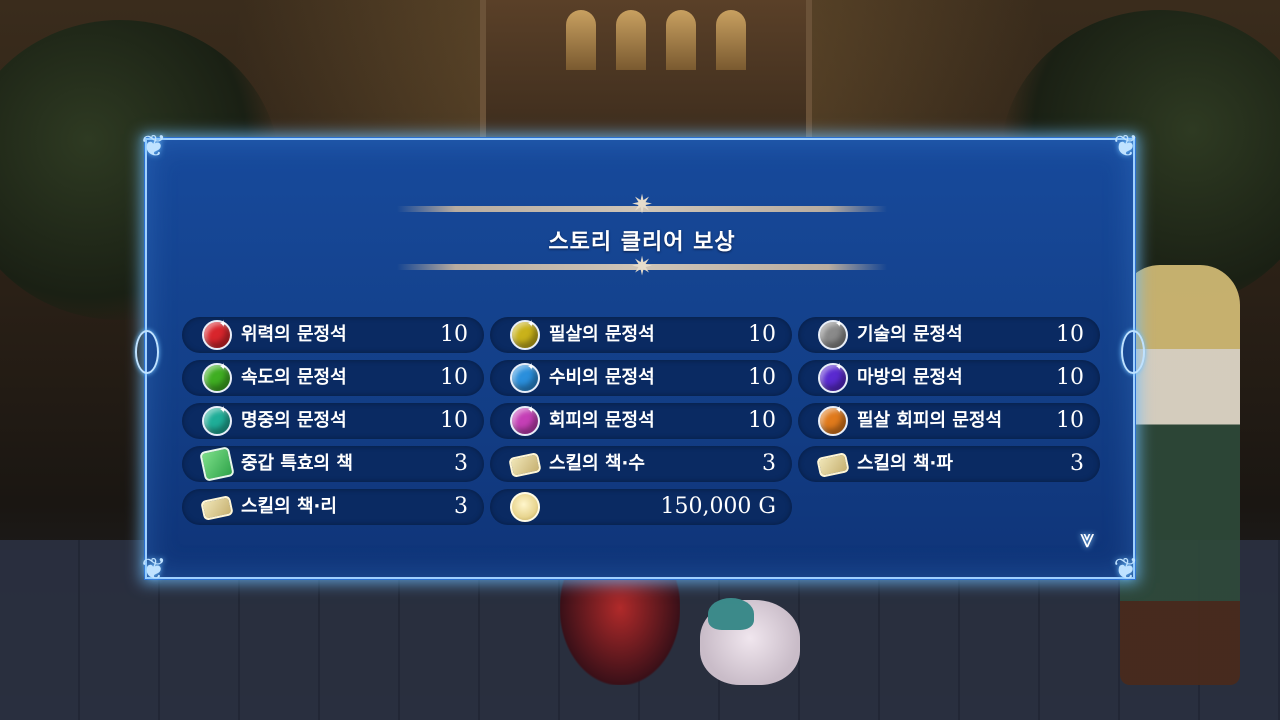  What do you see at coordinates (910, 334) in the screenshot?
I see `reward-name: 기술의 문정석` at bounding box center [910, 334].